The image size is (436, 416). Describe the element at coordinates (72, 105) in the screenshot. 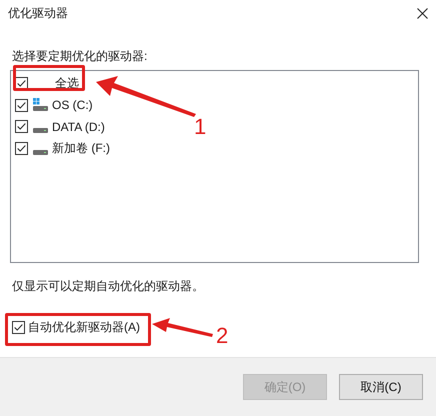

I see `drive-label: OS (C:)` at that location.